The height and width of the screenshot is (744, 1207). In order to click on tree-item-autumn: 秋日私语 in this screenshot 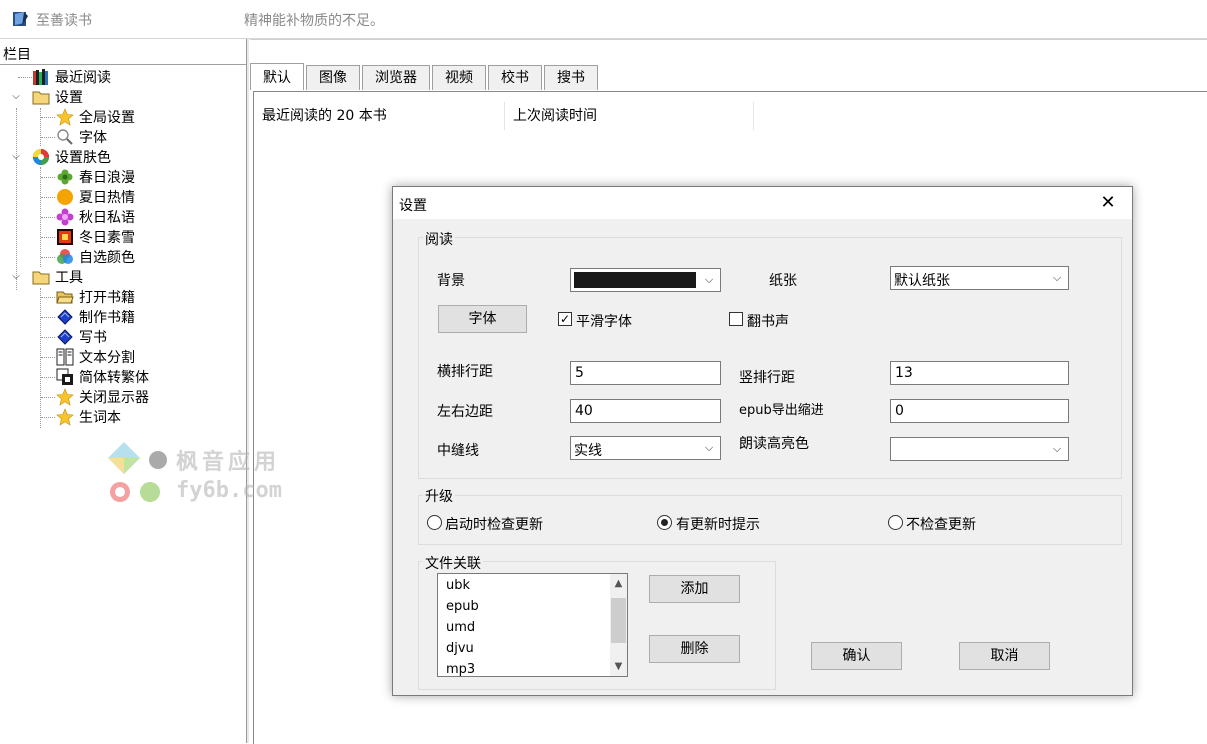, I will do `click(95, 217)`.